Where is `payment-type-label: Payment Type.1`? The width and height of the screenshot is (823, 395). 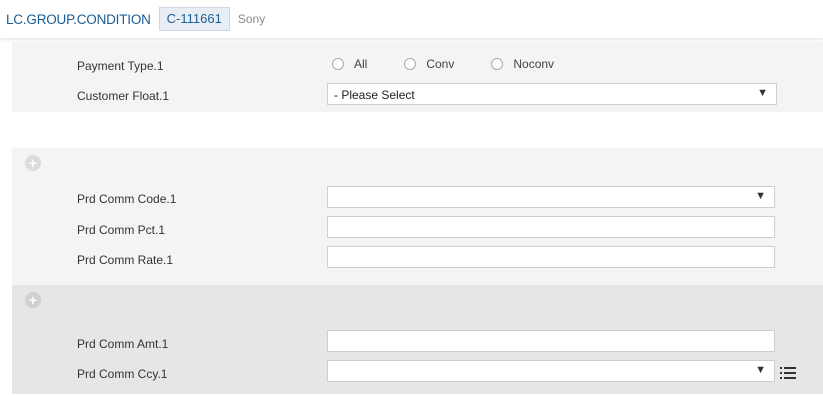 payment-type-label: Payment Type.1 is located at coordinates (120, 66).